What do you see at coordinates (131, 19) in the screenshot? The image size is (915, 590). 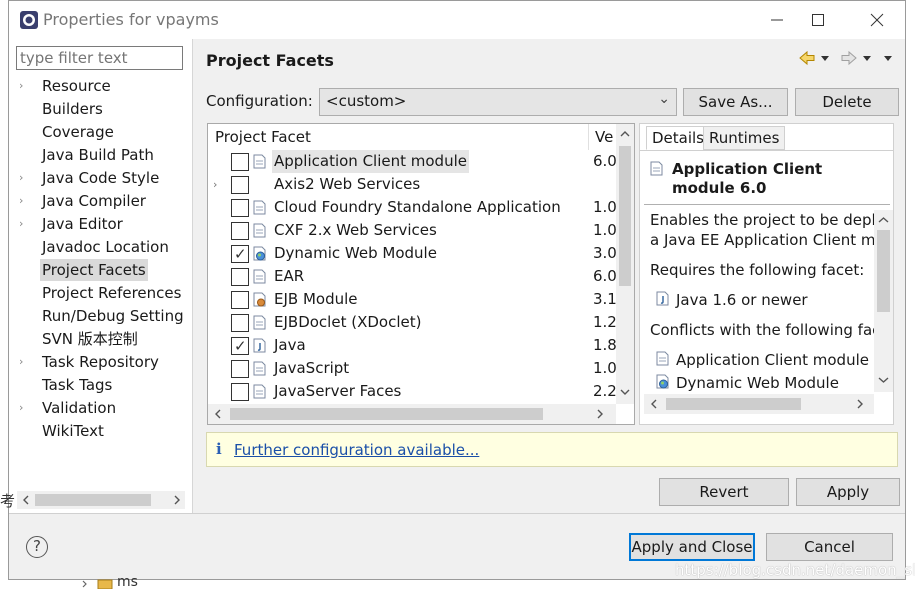 I see `window-title: Properties for vpayms` at bounding box center [131, 19].